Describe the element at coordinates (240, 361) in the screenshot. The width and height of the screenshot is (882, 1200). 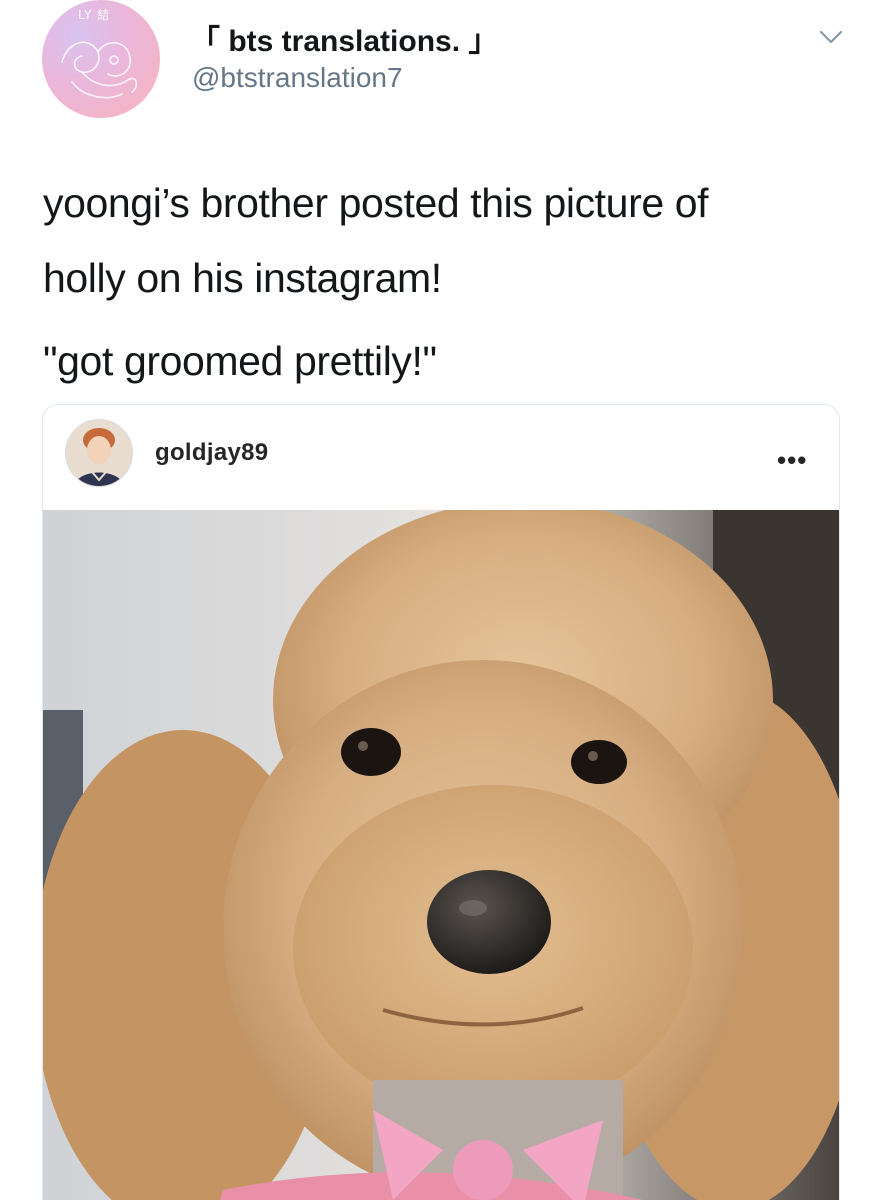
I see `tweet-quote: "got groomed prettily!"` at that location.